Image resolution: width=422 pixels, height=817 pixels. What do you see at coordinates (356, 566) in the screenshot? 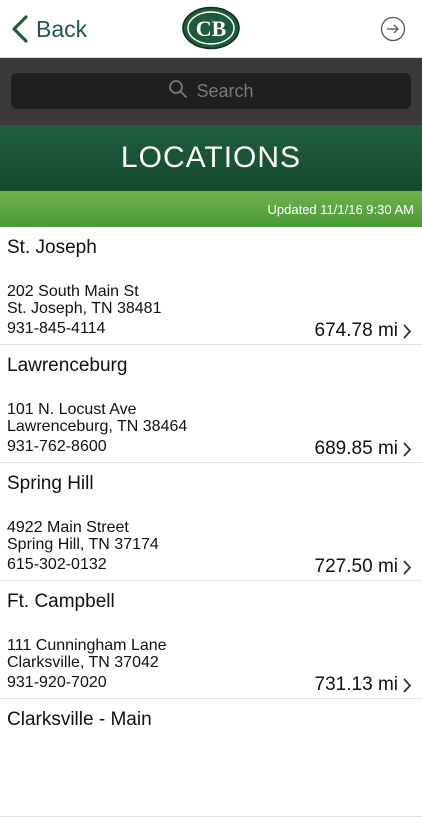
I see `location-distance: 727.50 mi` at bounding box center [356, 566].